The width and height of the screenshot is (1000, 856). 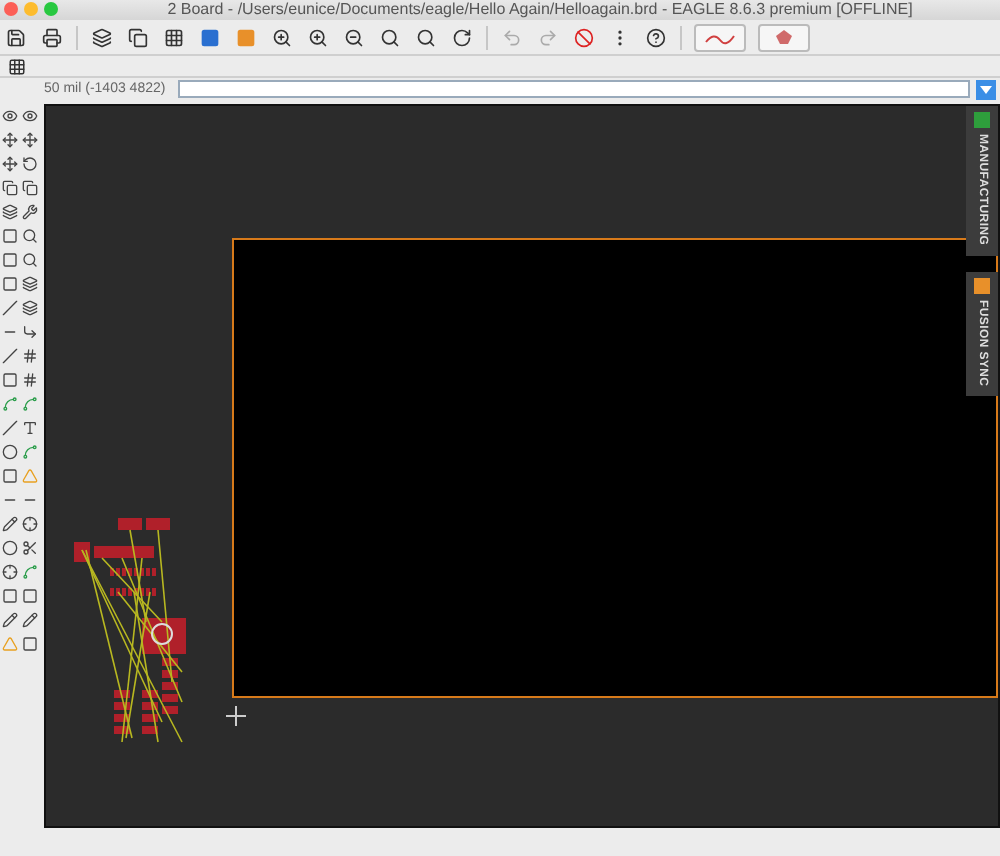 What do you see at coordinates (30, 212) in the screenshot?
I see `wrench-icon` at bounding box center [30, 212].